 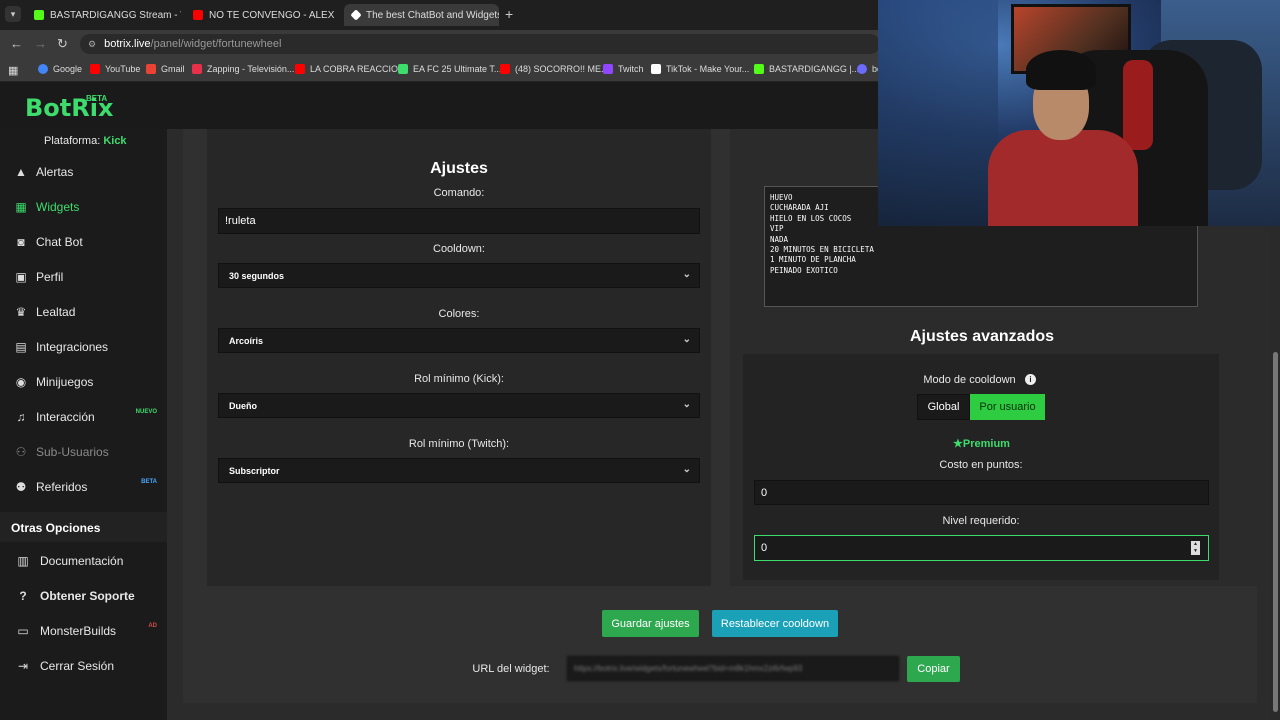 What do you see at coordinates (85, 141) in the screenshot?
I see `platform-indicator: Plataforma: Kick` at bounding box center [85, 141].